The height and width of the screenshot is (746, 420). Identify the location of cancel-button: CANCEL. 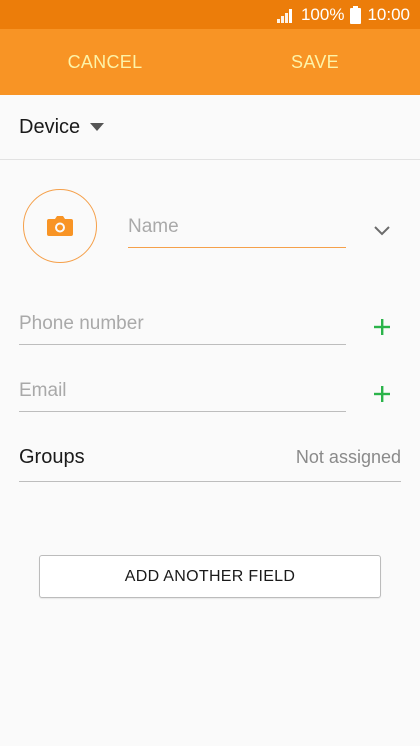
(105, 62).